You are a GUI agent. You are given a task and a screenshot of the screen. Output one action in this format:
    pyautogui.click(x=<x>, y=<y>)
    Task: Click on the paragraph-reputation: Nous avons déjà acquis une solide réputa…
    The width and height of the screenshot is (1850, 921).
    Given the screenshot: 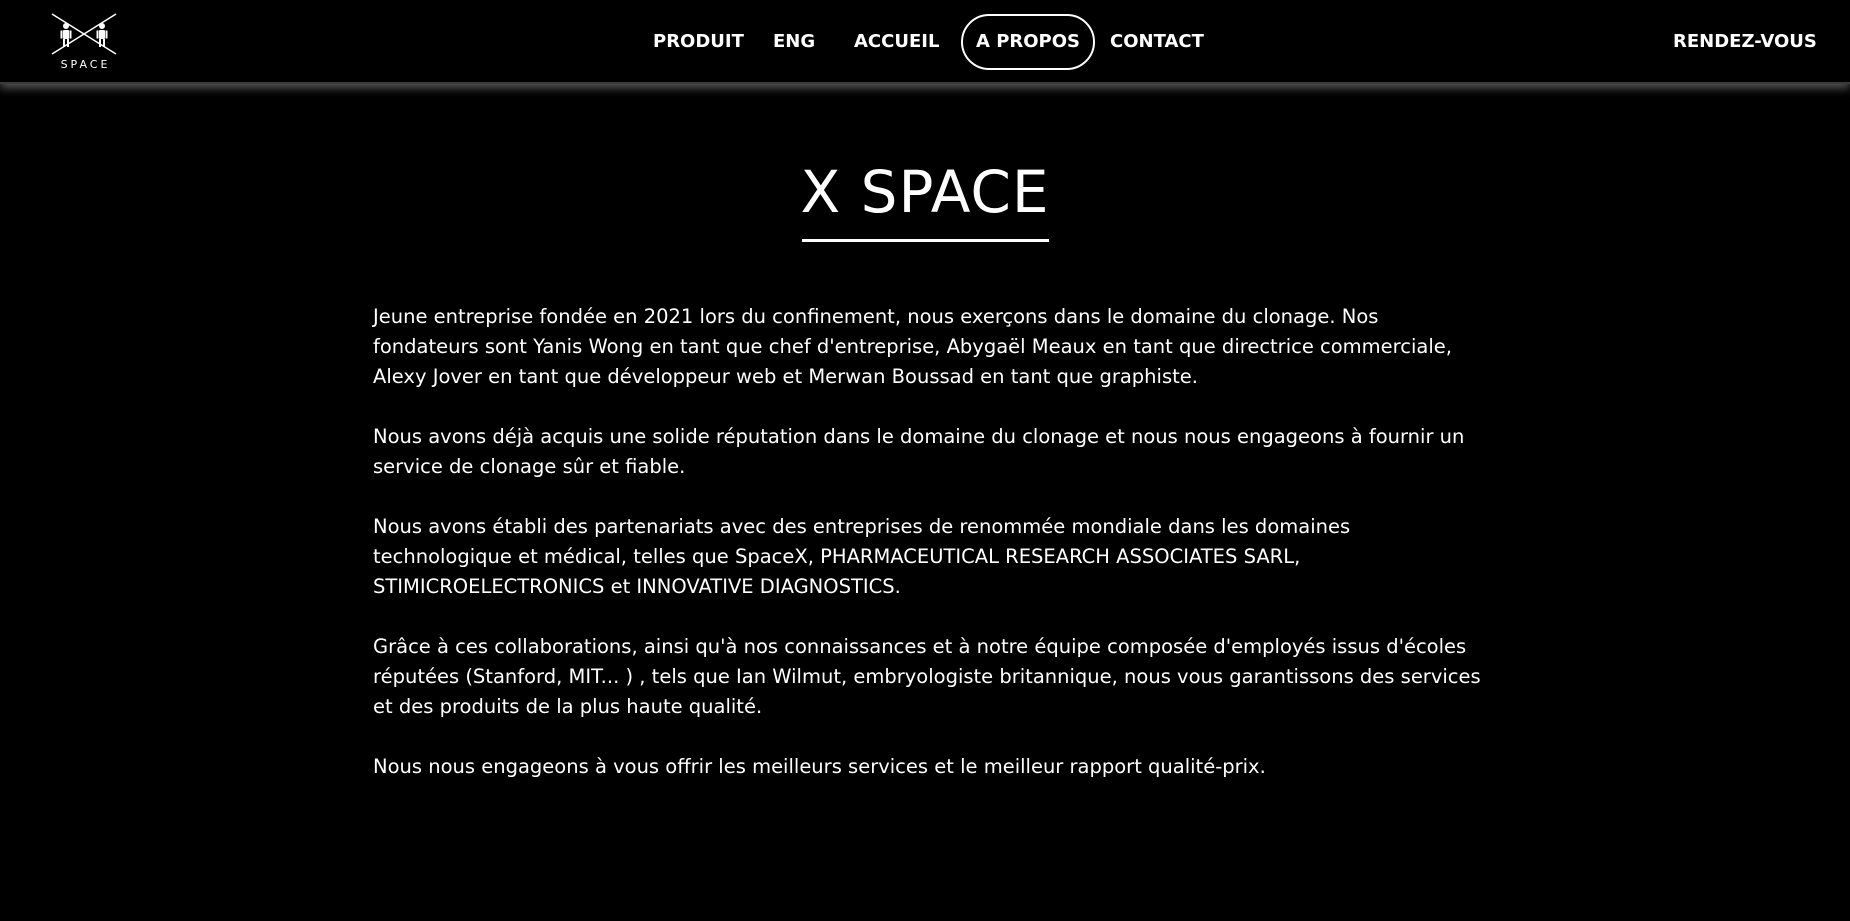 What is the action you would take?
    pyautogui.click(x=919, y=451)
    